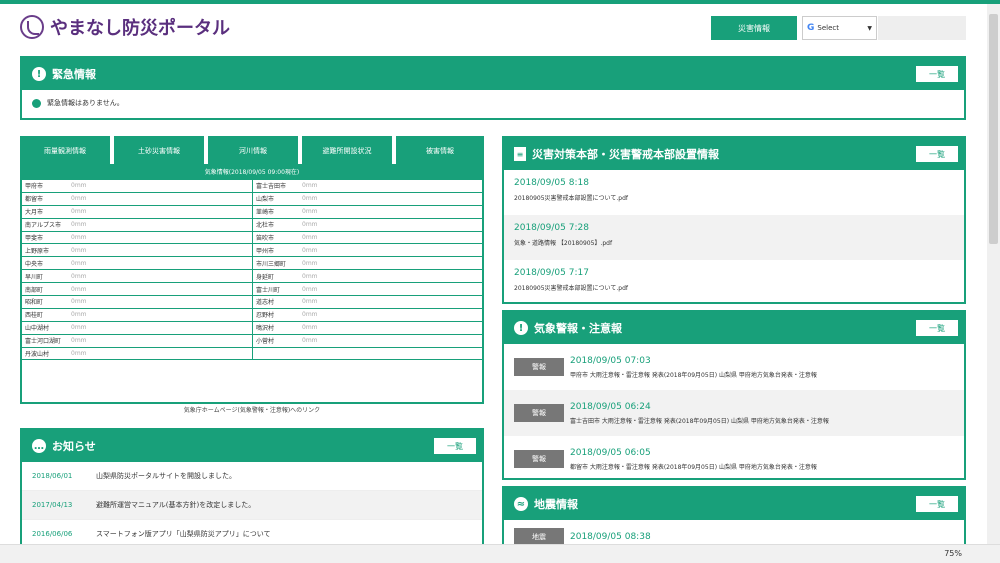 This screenshot has width=1000, height=563. I want to click on disaster-info-button: 災害情報, so click(754, 28).